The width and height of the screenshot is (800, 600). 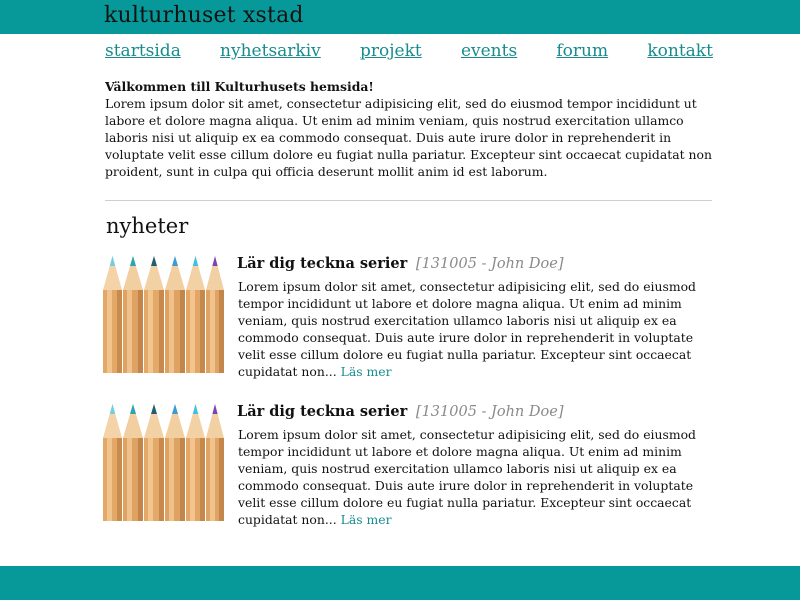 What do you see at coordinates (270, 51) in the screenshot?
I see `nav-link-nyhetsarkiv: nyhetsarkiv` at bounding box center [270, 51].